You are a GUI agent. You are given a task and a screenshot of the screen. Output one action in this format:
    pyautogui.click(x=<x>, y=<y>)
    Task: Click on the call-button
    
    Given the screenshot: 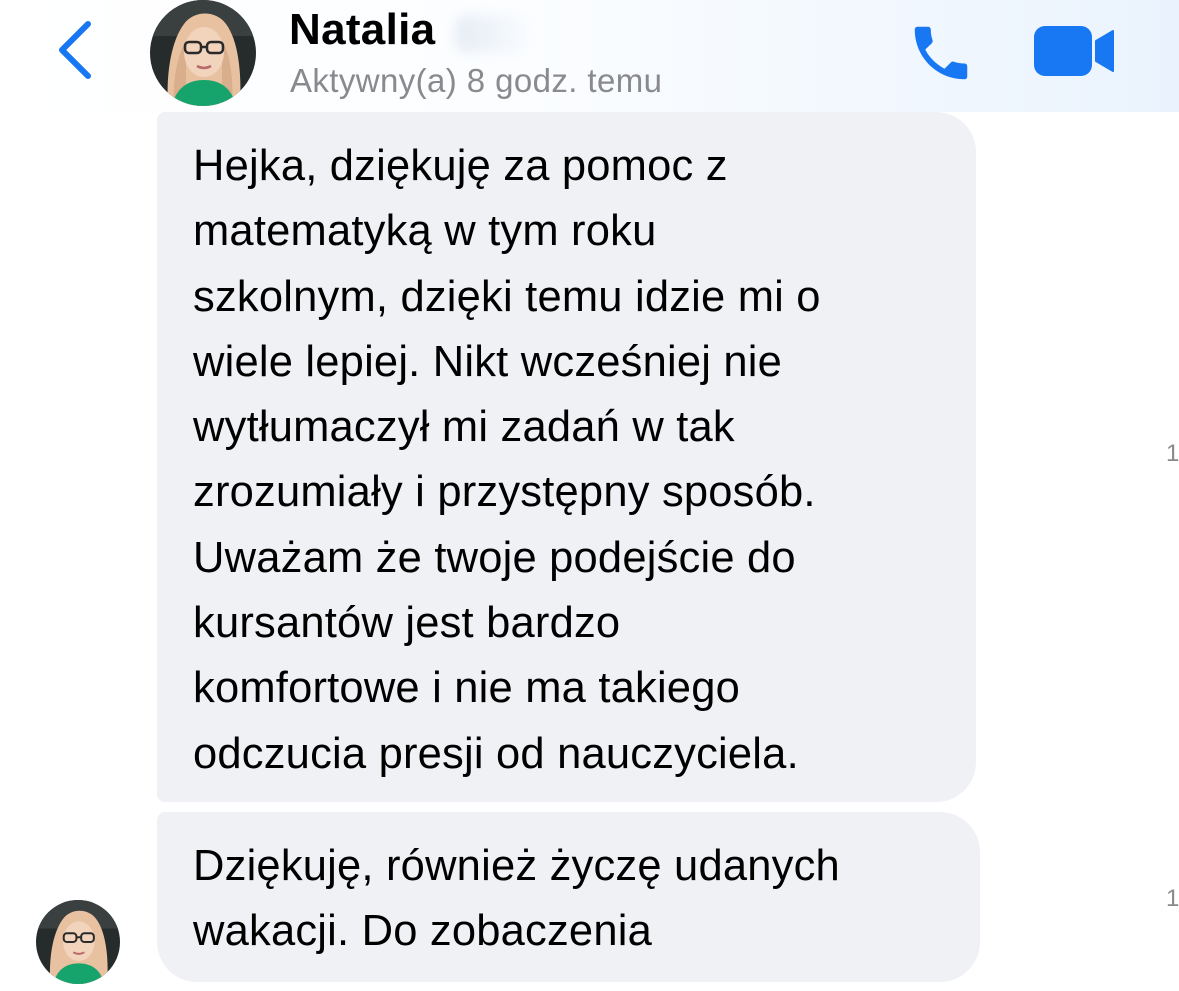 What is the action you would take?
    pyautogui.click(x=941, y=53)
    